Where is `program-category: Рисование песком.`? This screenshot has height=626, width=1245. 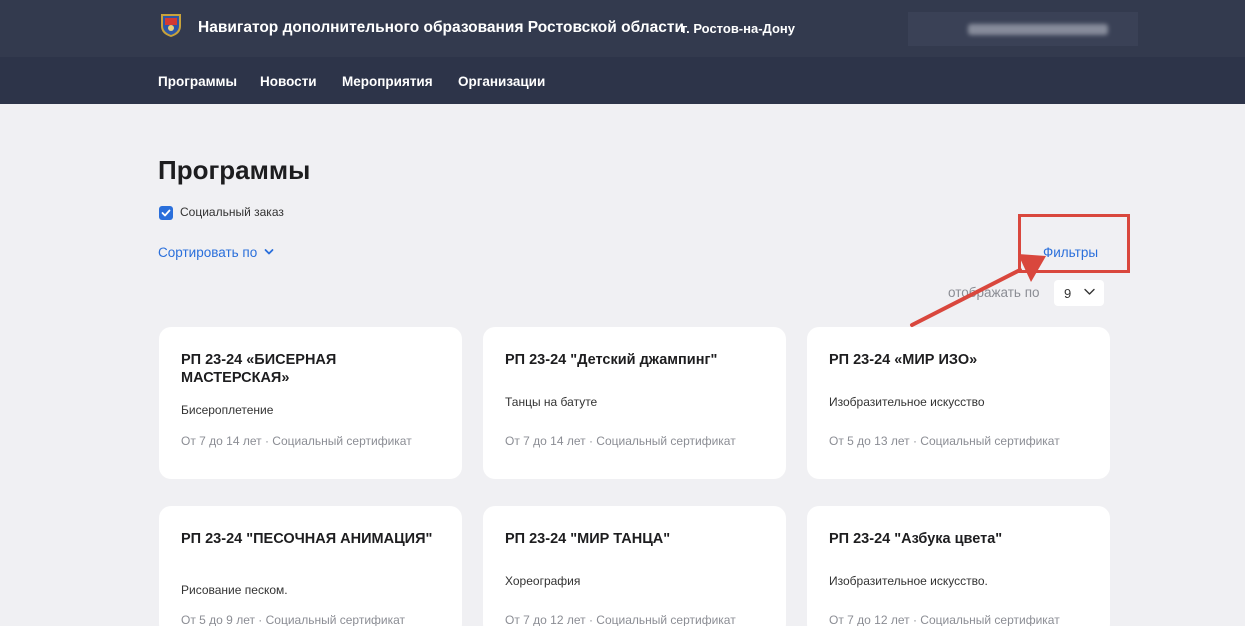 program-category: Рисование песком. is located at coordinates (234, 590).